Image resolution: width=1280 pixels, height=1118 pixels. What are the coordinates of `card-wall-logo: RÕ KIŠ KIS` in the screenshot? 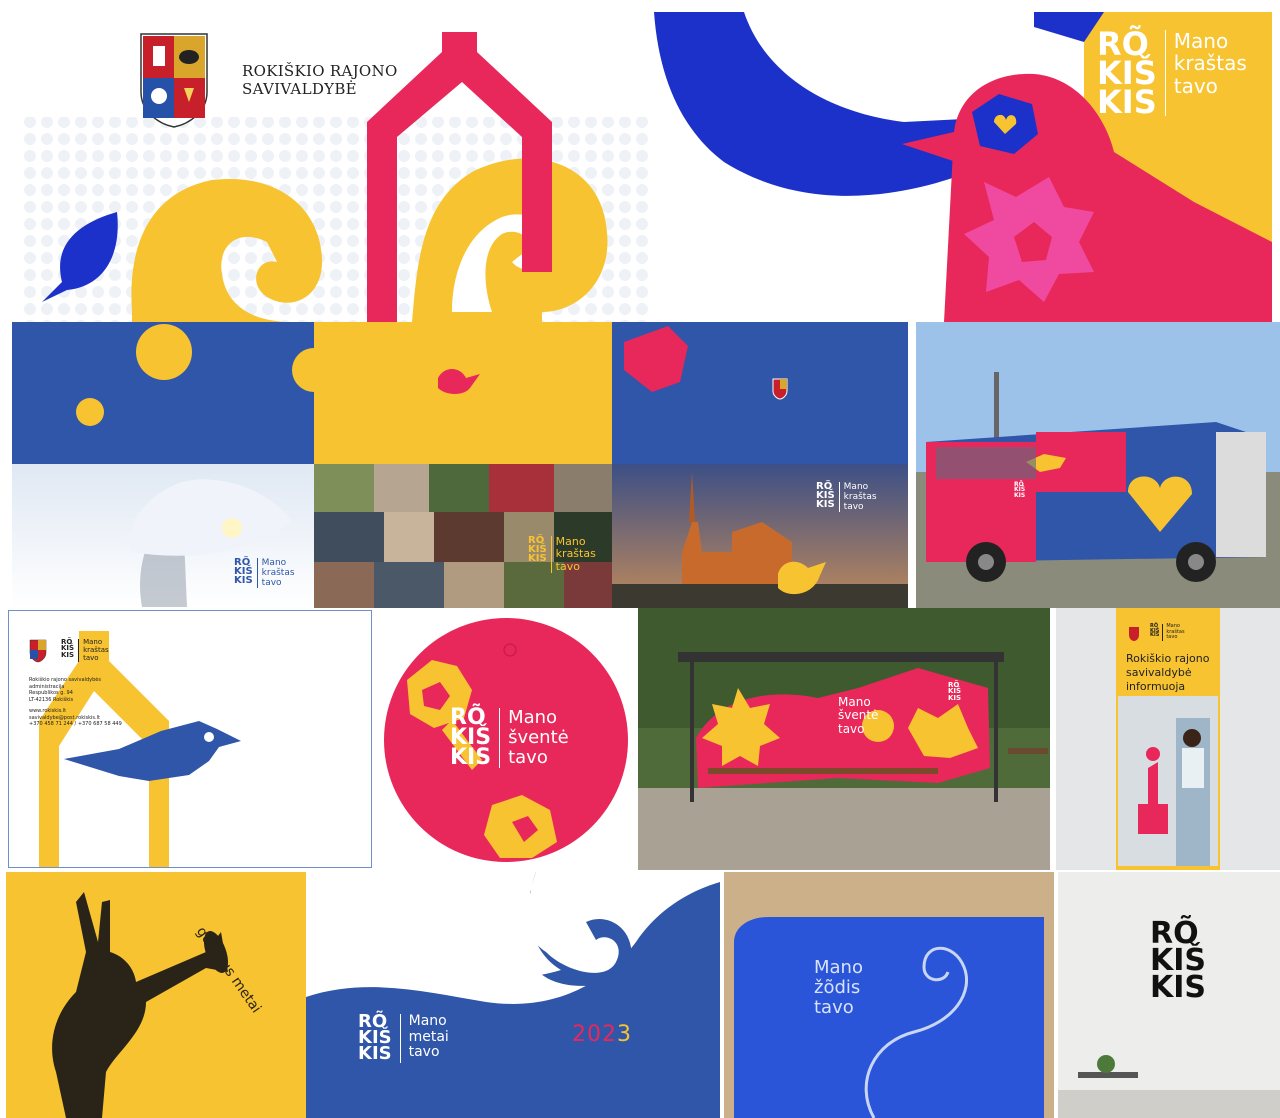 It's located at (1169, 995).